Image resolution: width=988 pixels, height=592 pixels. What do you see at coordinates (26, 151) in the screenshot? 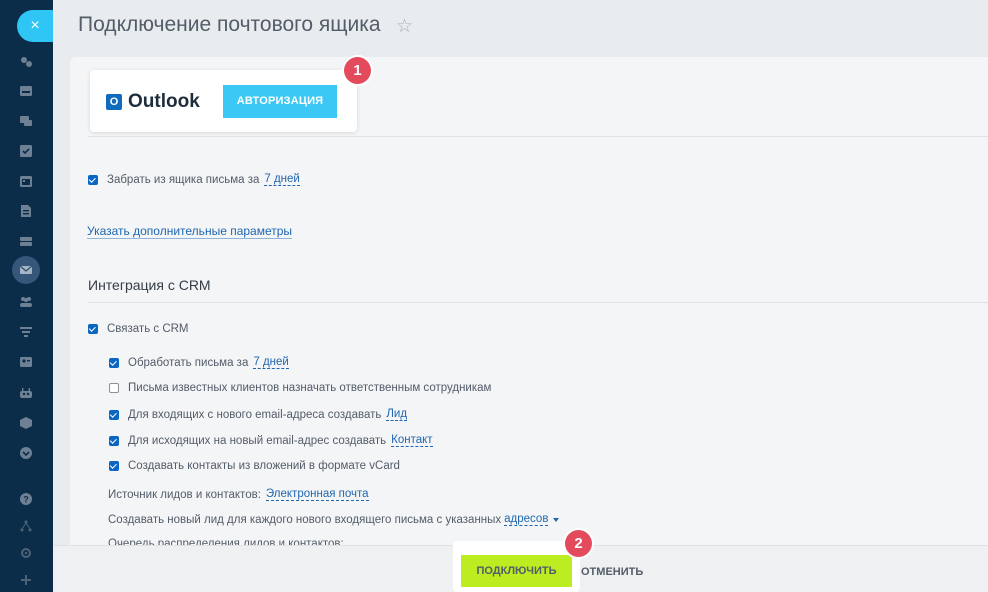
I see `tasks-icon` at bounding box center [26, 151].